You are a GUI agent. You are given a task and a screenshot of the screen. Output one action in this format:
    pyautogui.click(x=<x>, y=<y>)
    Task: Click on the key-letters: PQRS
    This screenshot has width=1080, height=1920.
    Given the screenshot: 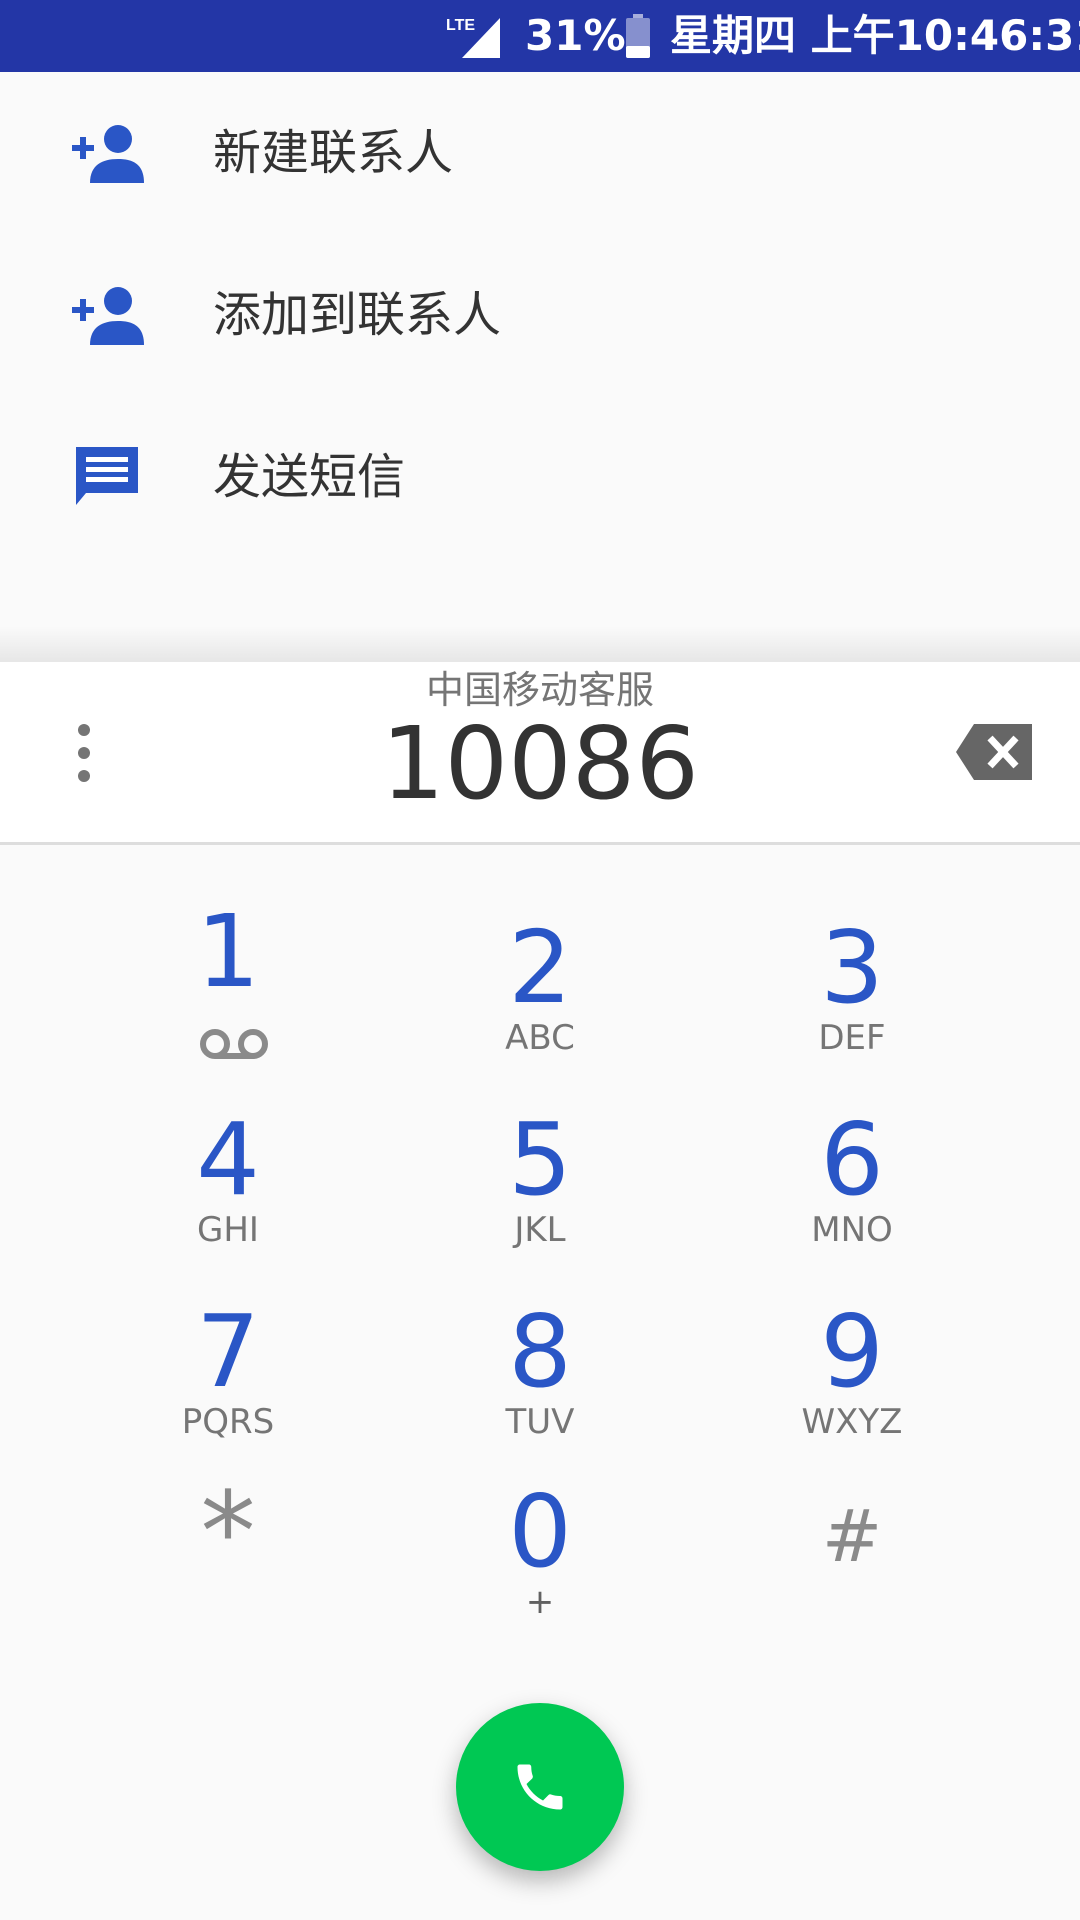 What is the action you would take?
    pyautogui.click(x=228, y=1422)
    